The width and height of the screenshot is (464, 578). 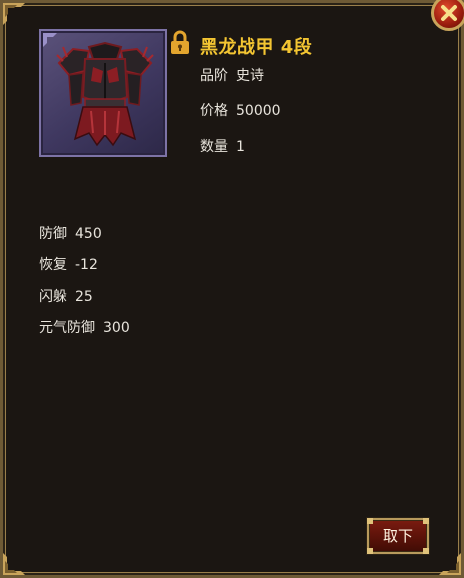 What do you see at coordinates (53, 265) in the screenshot?
I see `stat-label: 恢复` at bounding box center [53, 265].